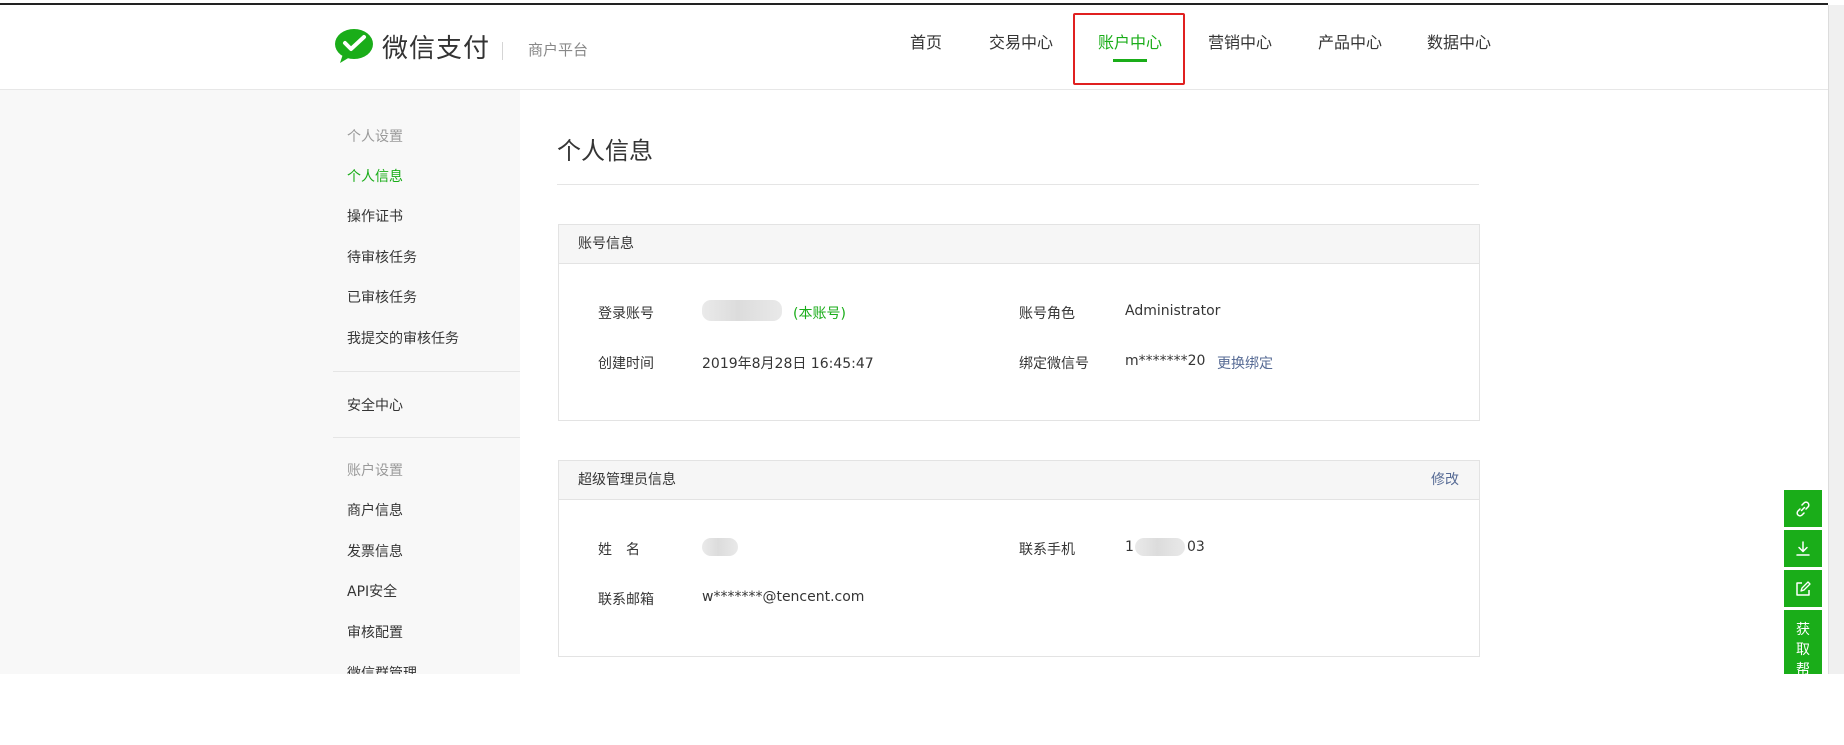 This screenshot has height=745, width=1844. I want to click on sidebar-item-api-security: API安全, so click(372, 591).